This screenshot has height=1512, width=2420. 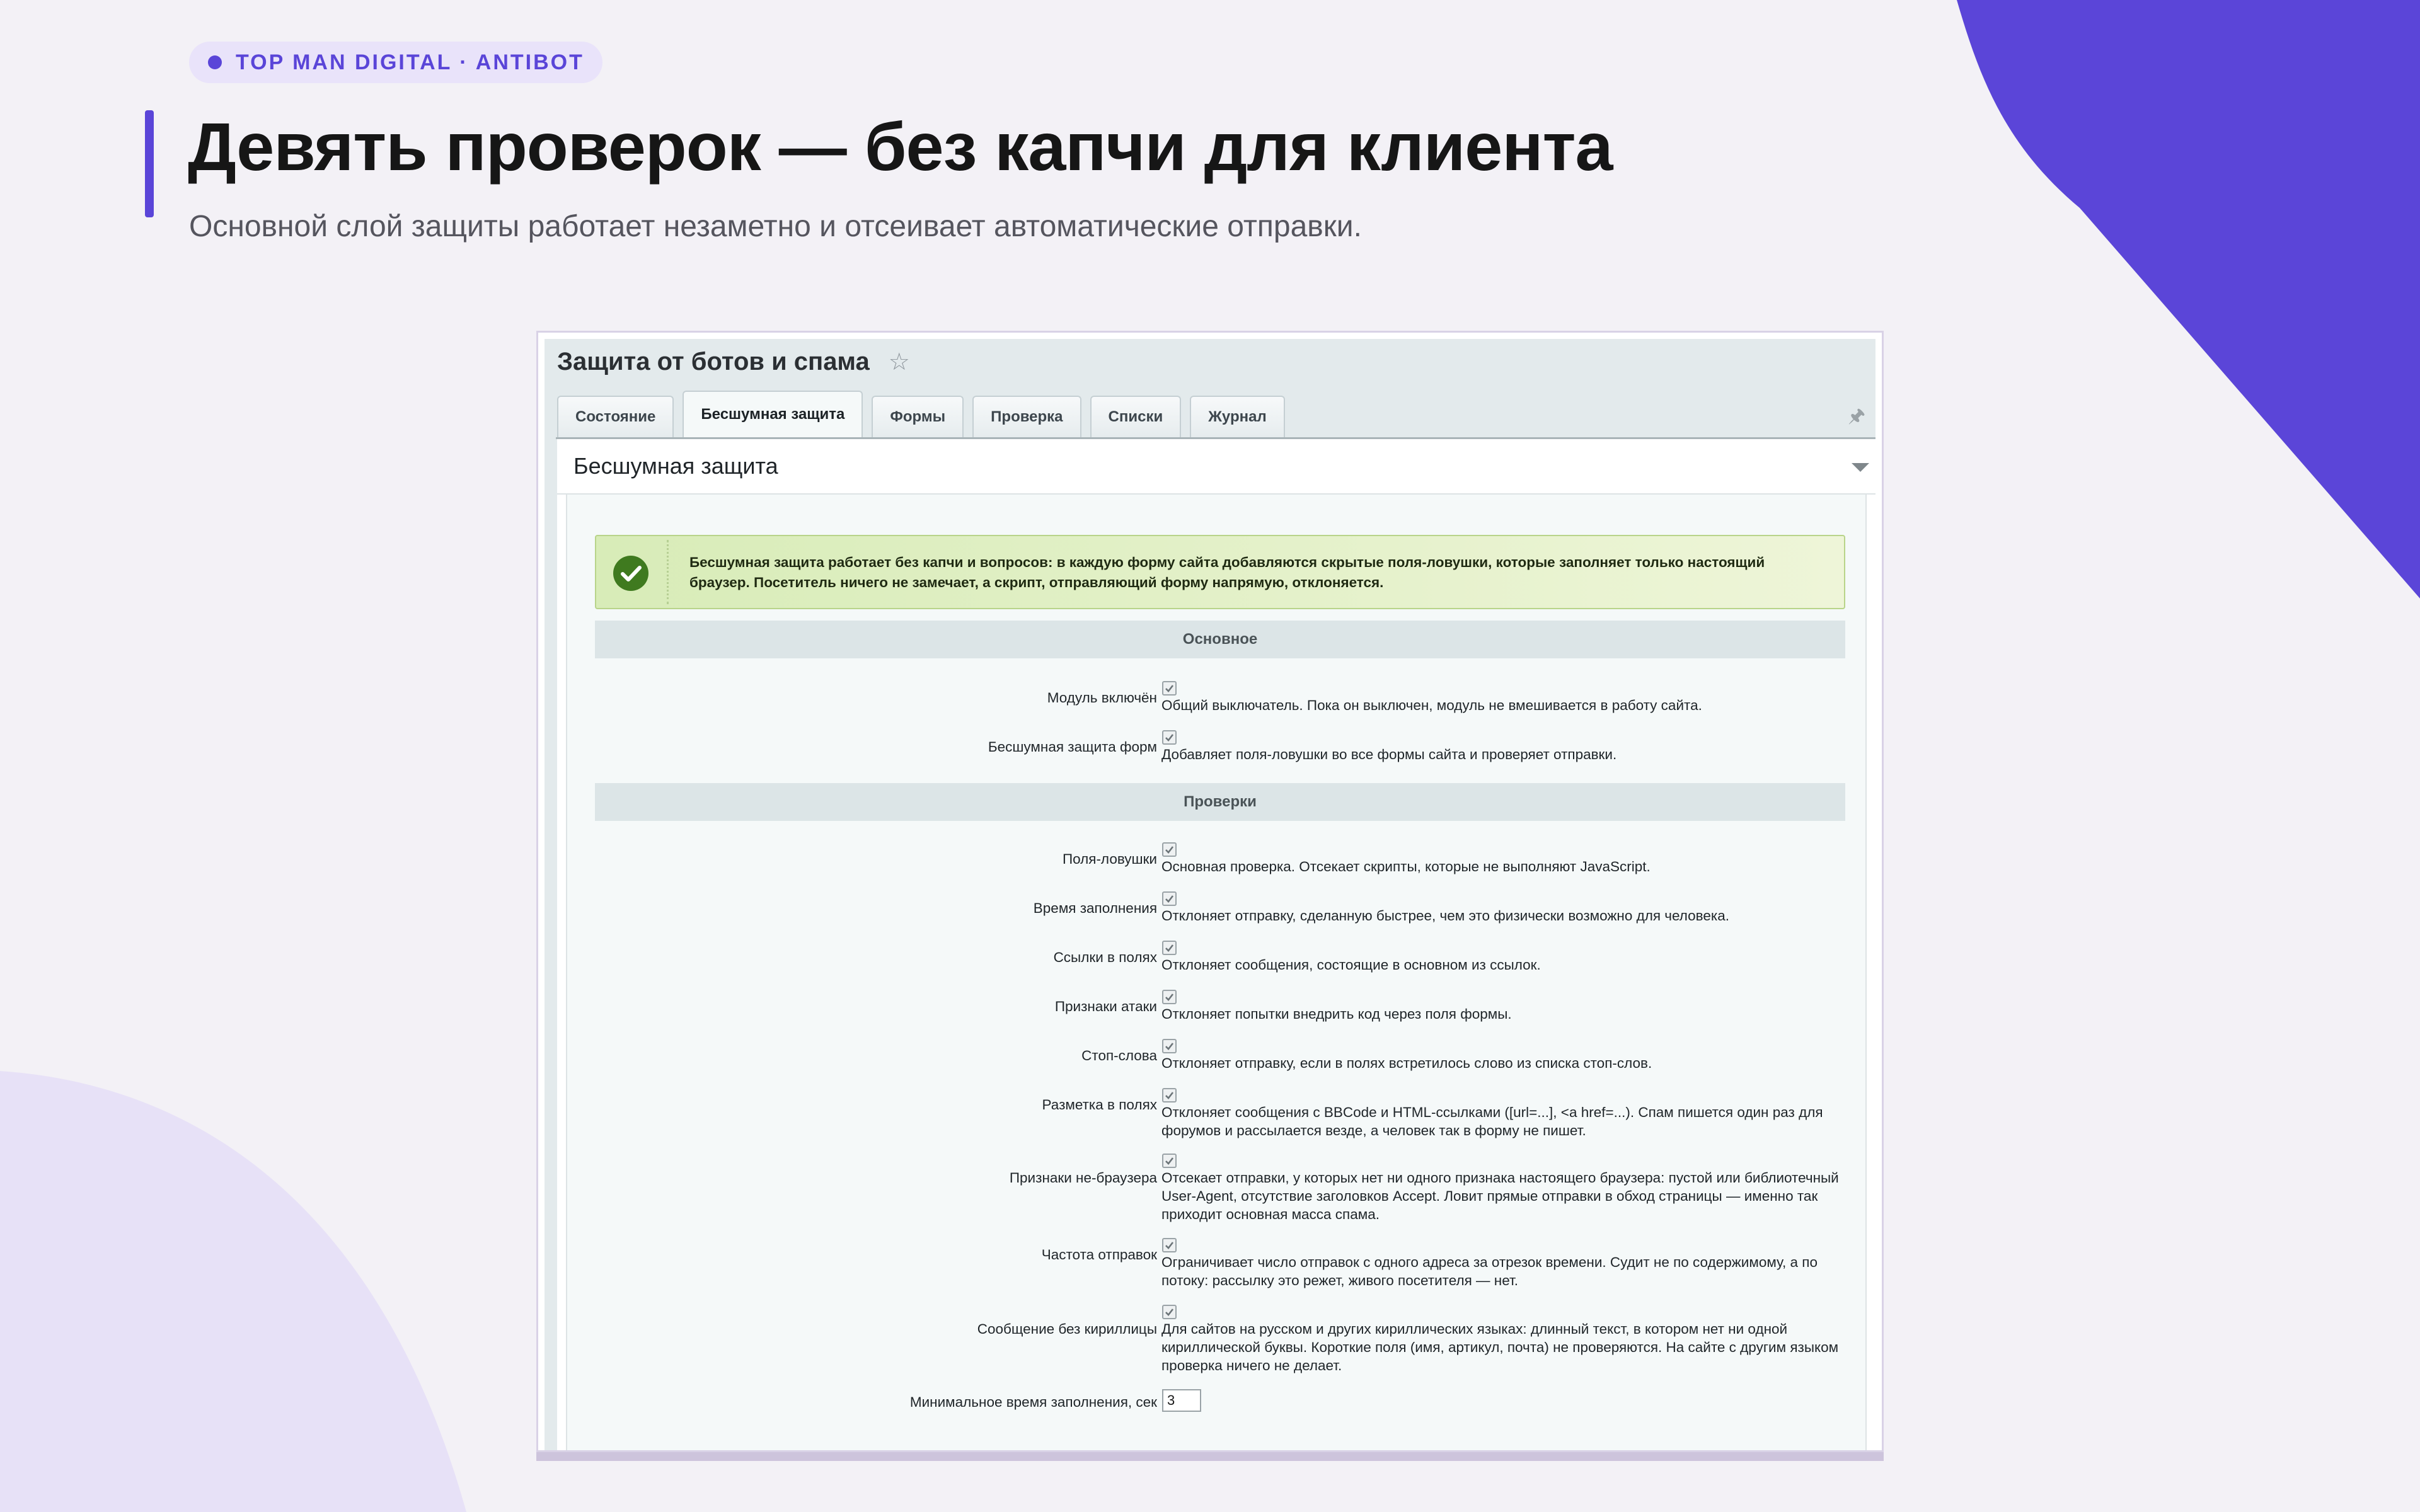 What do you see at coordinates (1217, 467) in the screenshot?
I see `panel-header: Бесшумная защита` at bounding box center [1217, 467].